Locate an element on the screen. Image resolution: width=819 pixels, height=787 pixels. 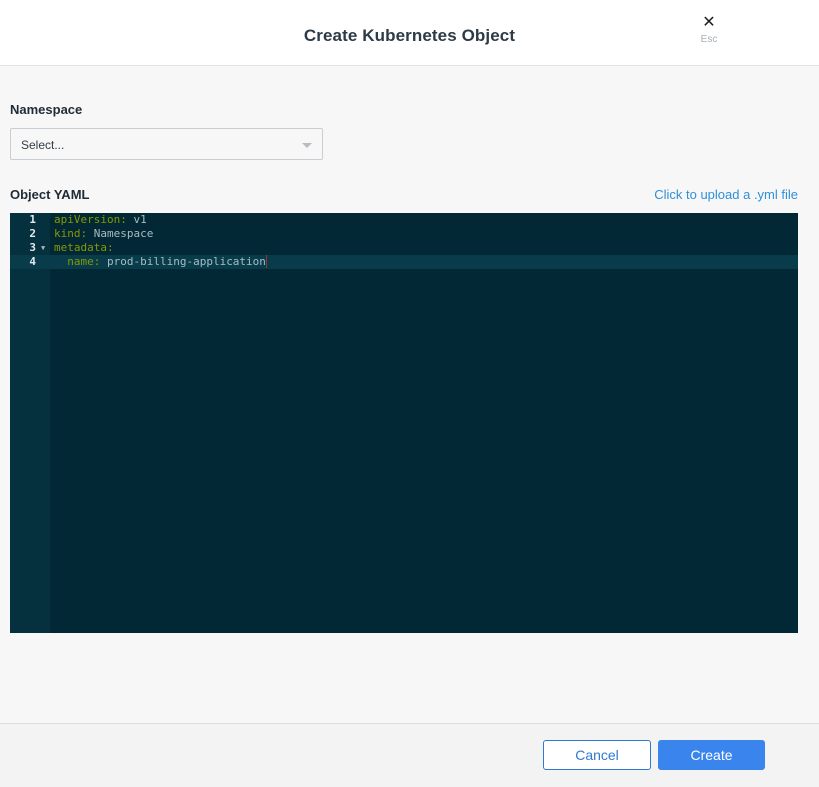
line-number: 1 is located at coordinates (30, 220).